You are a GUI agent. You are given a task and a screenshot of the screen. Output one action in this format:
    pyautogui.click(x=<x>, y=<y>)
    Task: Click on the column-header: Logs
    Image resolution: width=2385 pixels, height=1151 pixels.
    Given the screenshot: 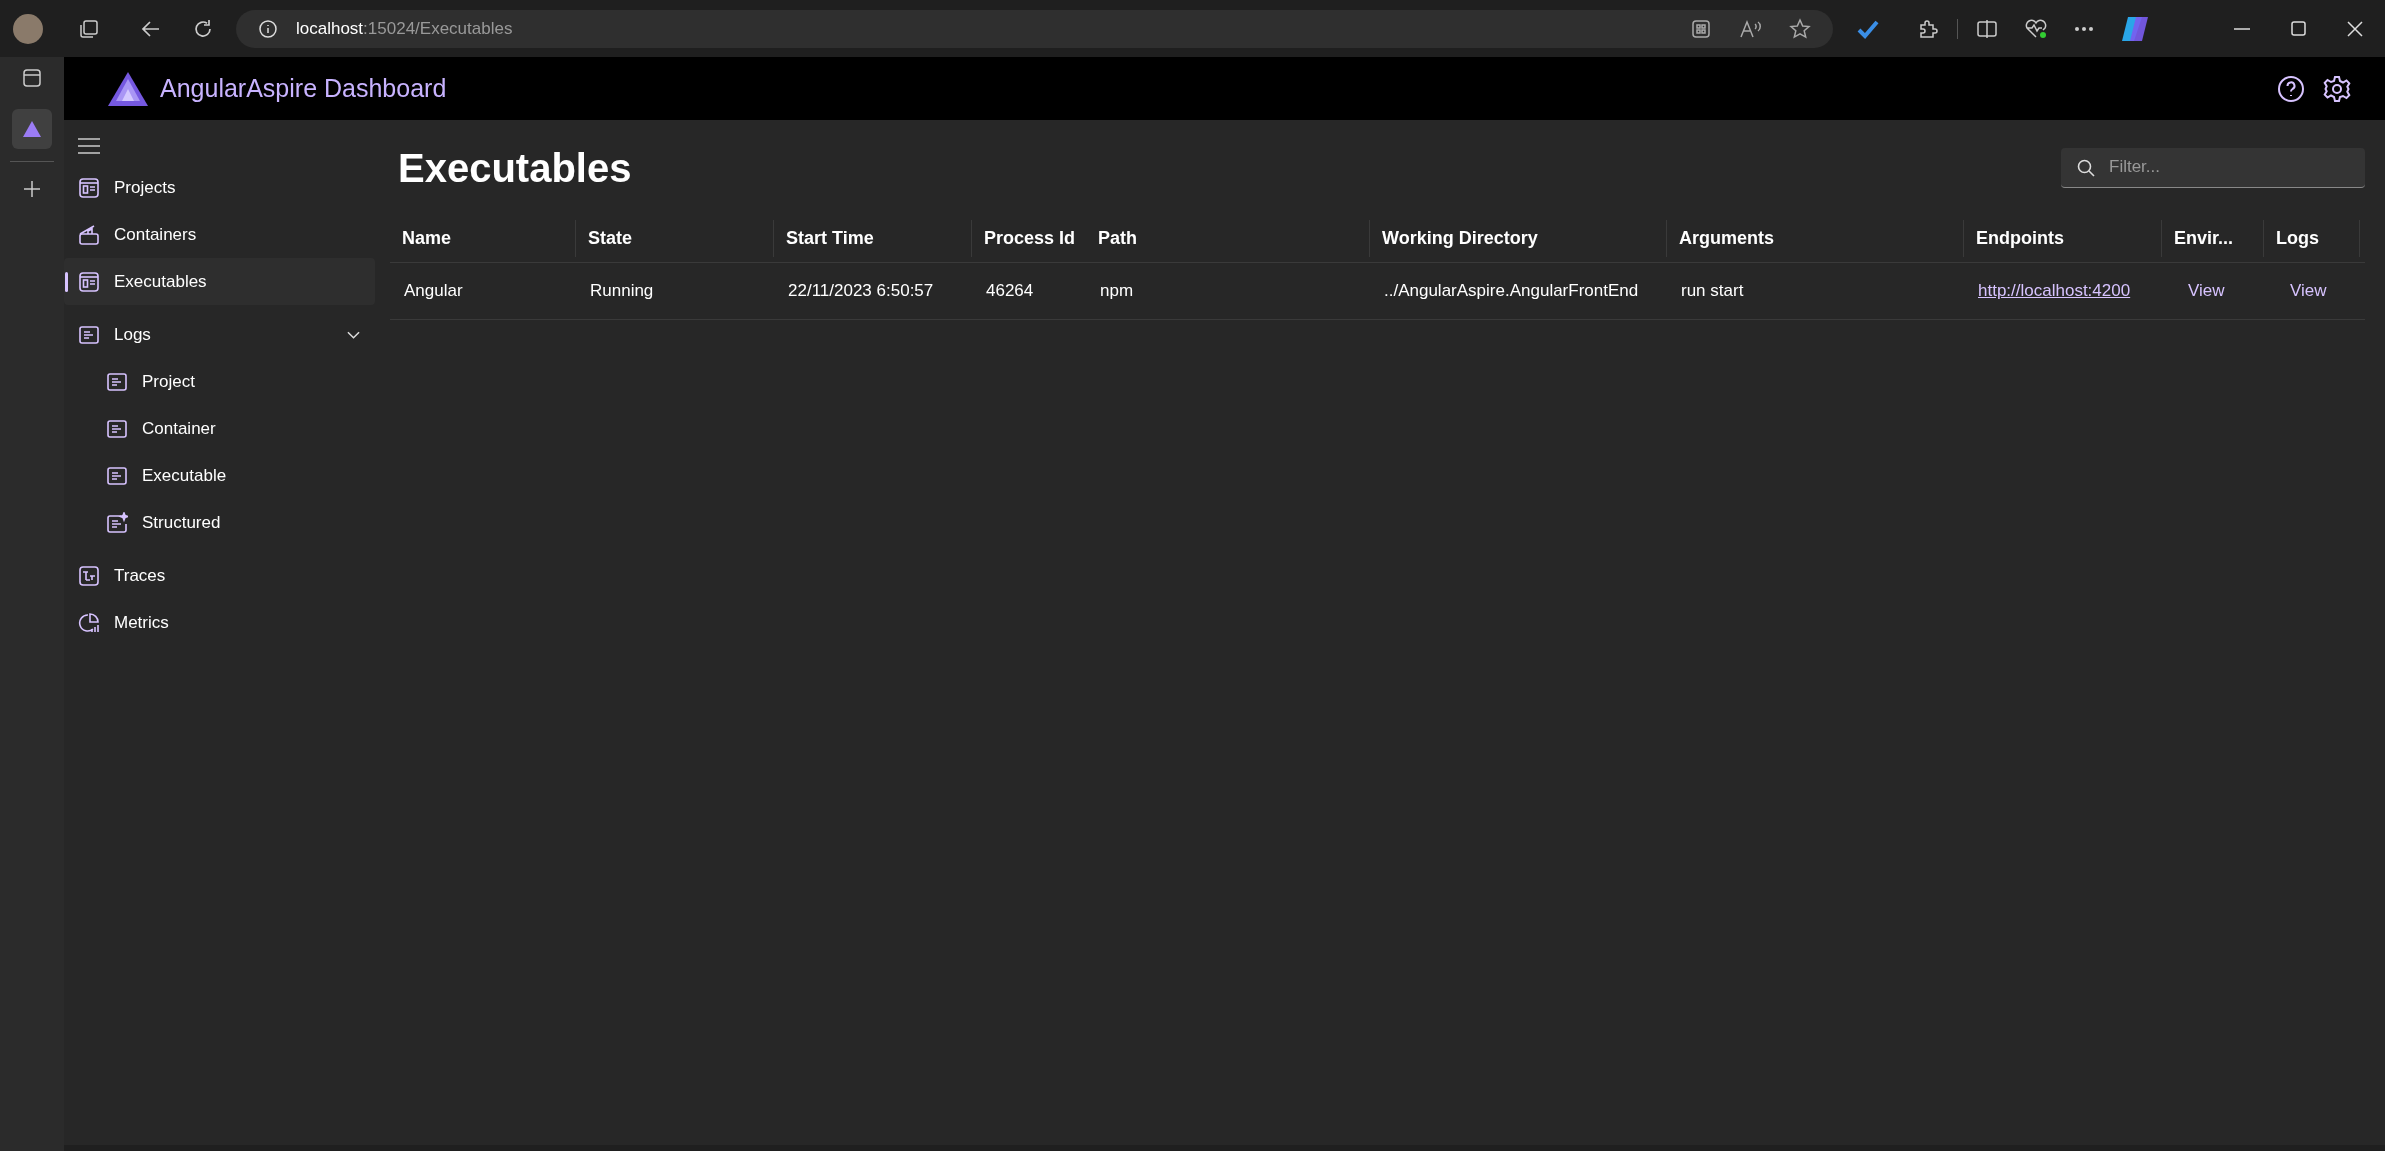 What is the action you would take?
    pyautogui.click(x=2297, y=238)
    